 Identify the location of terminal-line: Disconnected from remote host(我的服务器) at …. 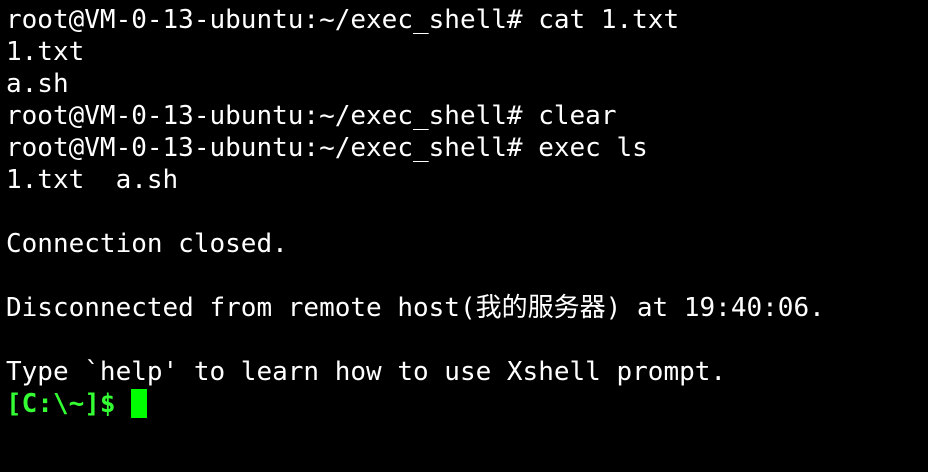
(415, 308).